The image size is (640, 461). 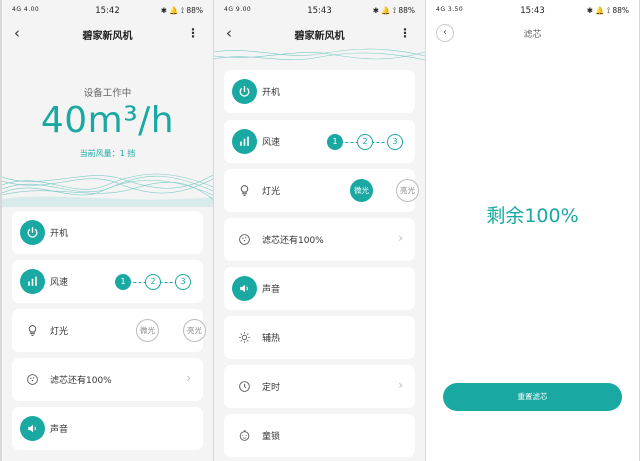 What do you see at coordinates (107, 93) in the screenshot?
I see `work-status: 设备工作中` at bounding box center [107, 93].